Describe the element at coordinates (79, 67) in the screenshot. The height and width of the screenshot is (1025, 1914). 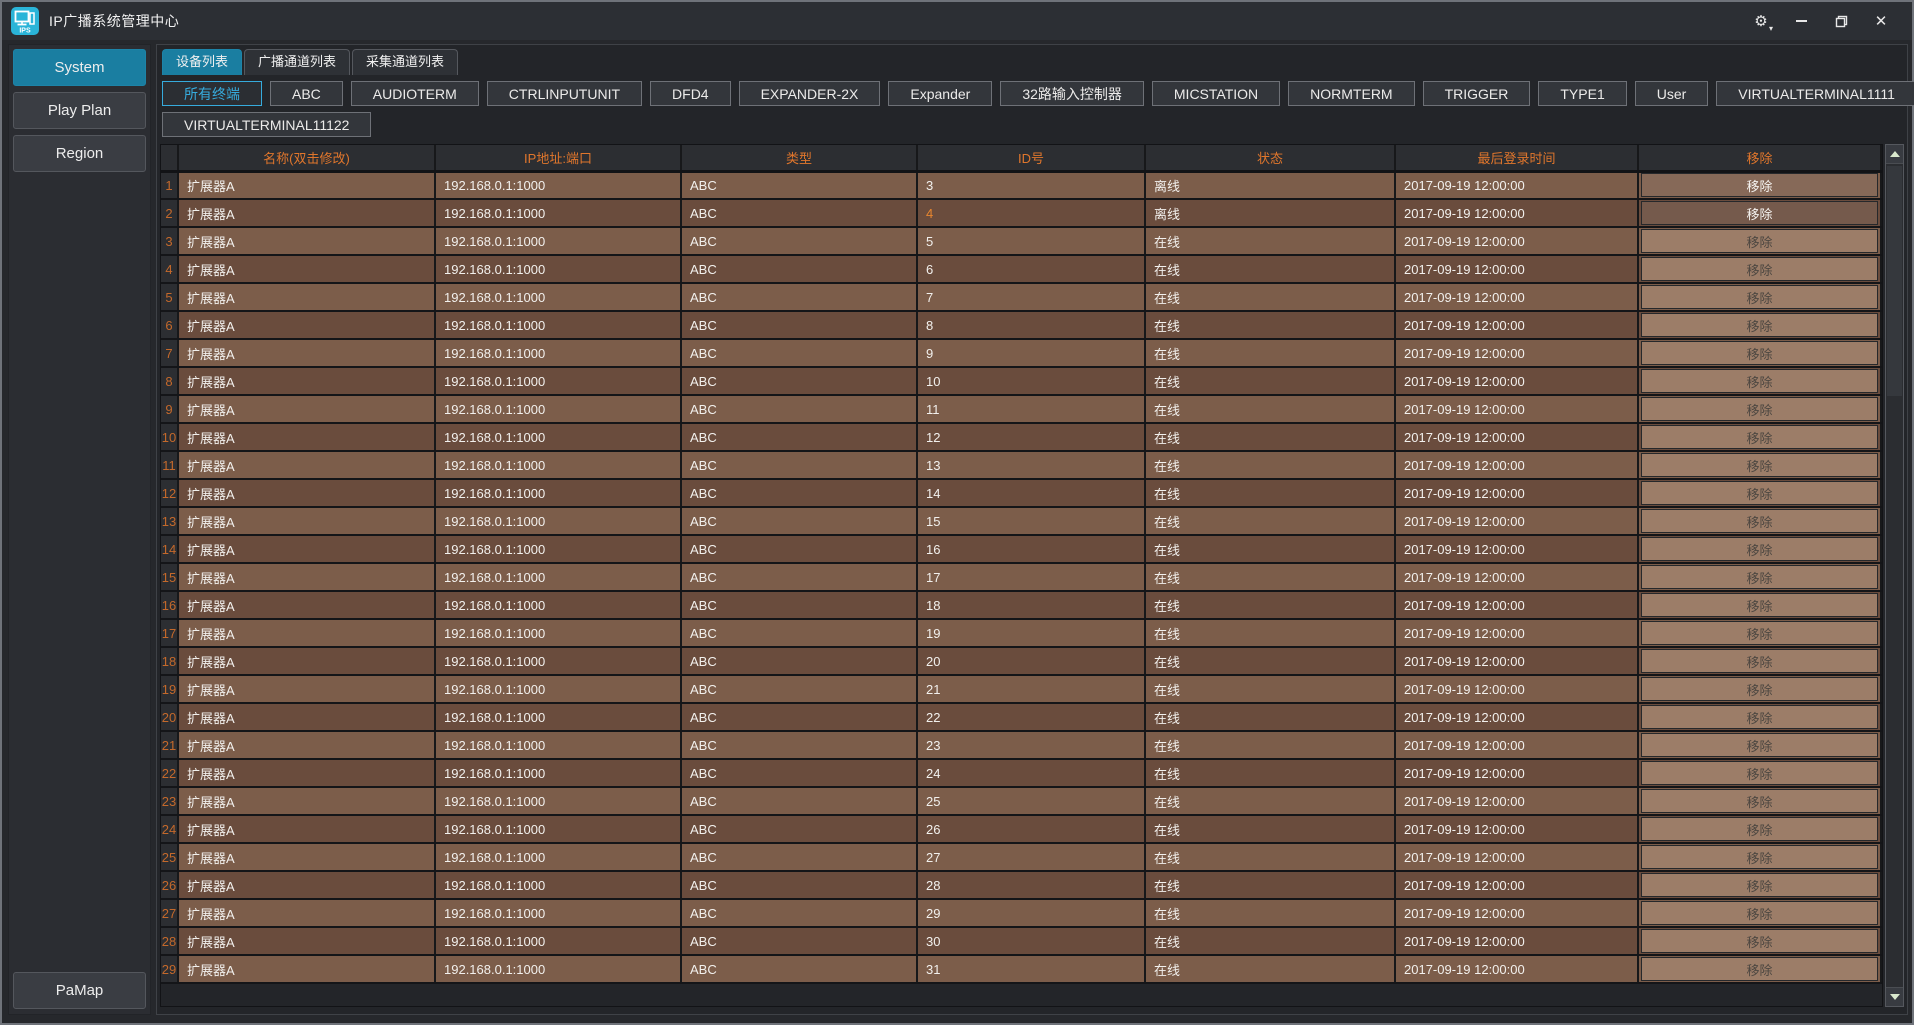
I see `sidebar-item-system: System` at that location.